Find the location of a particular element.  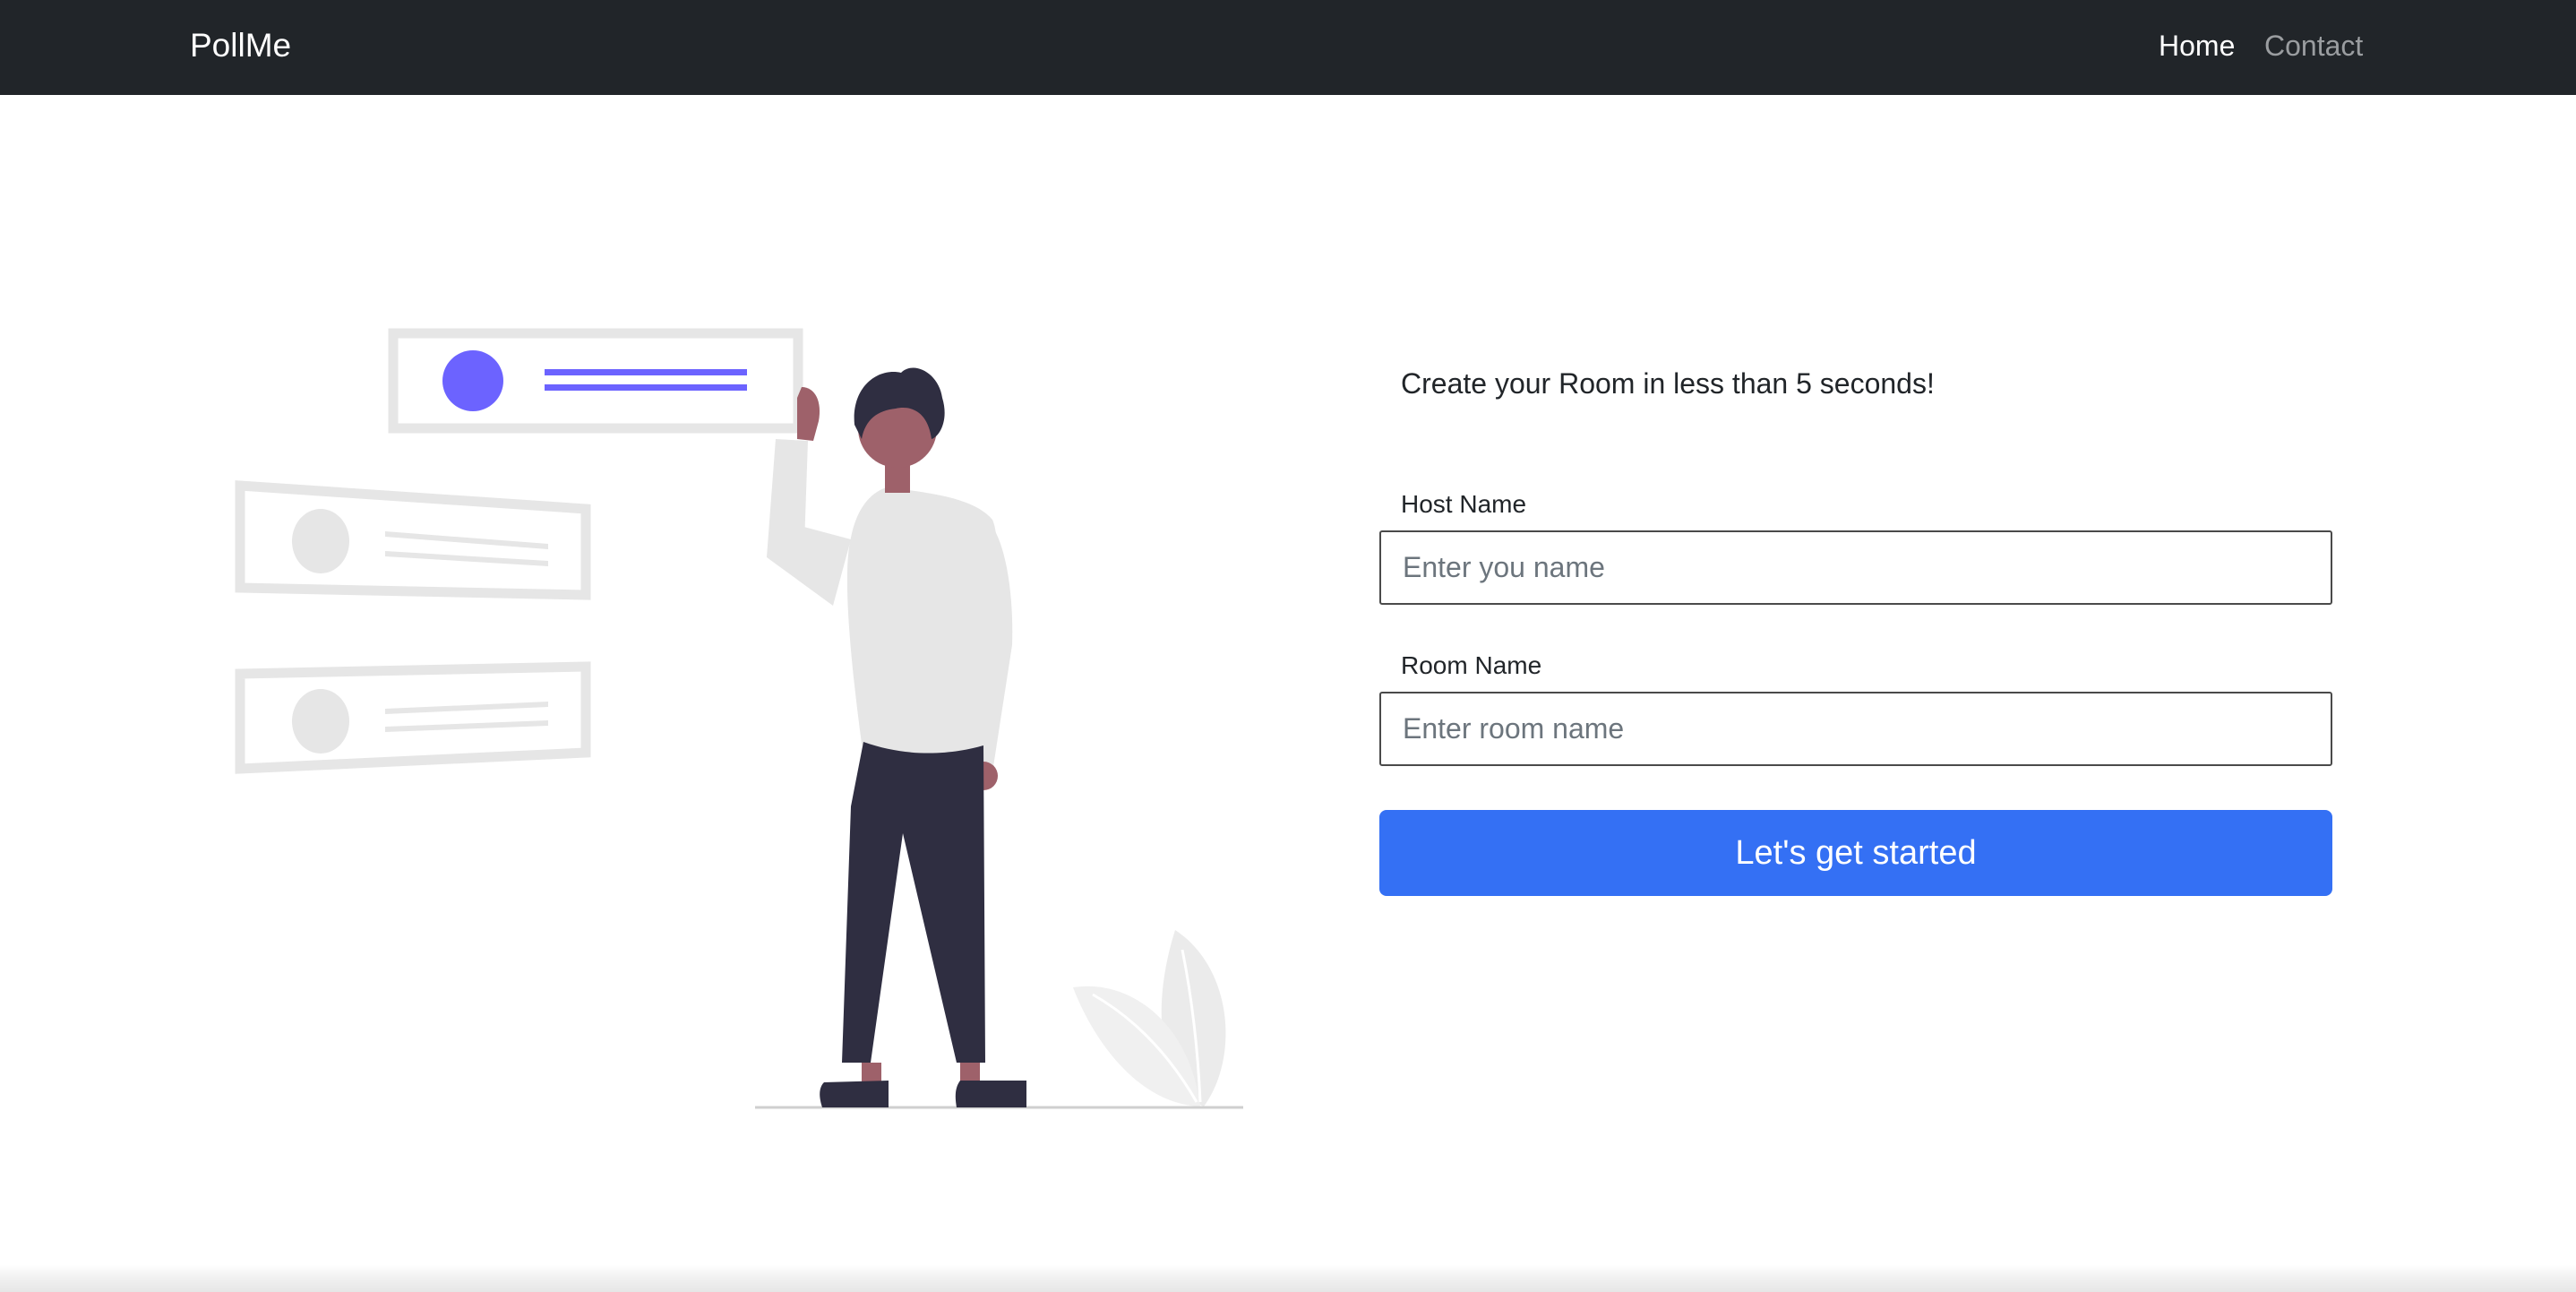

get-started-button: Let's get started is located at coordinates (1855, 853).